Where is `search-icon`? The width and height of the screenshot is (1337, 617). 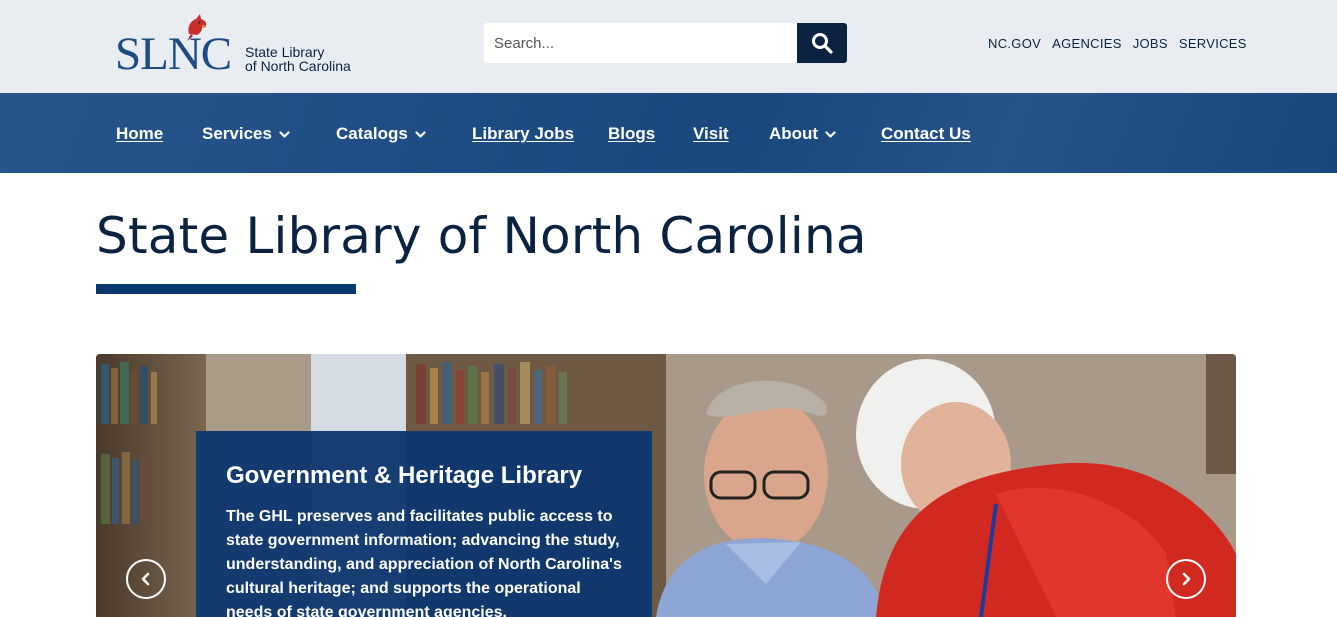
search-icon is located at coordinates (822, 43).